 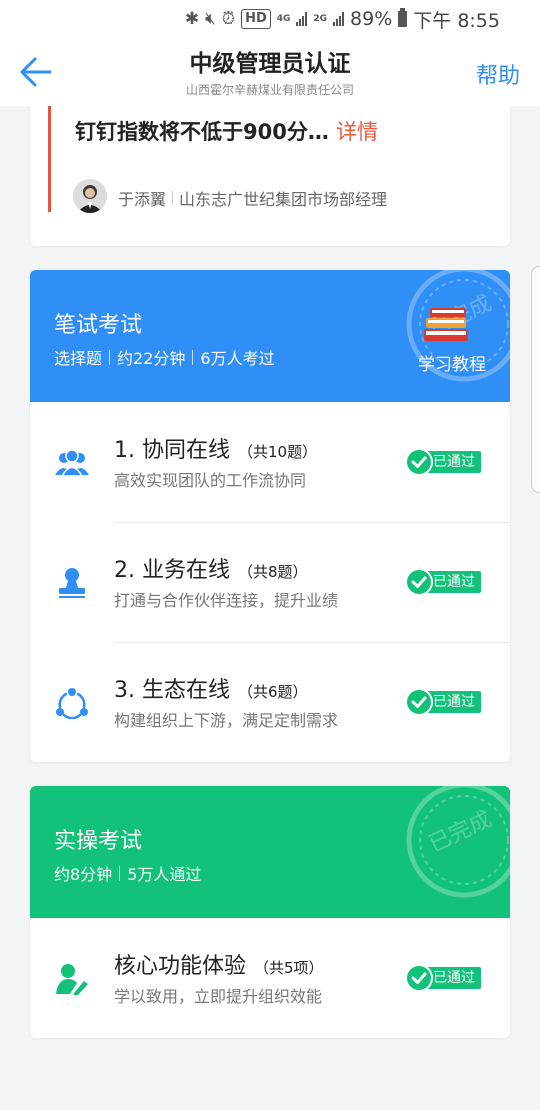 I want to click on item-description: 学以致用，立即提升组织效能, so click(x=218, y=996).